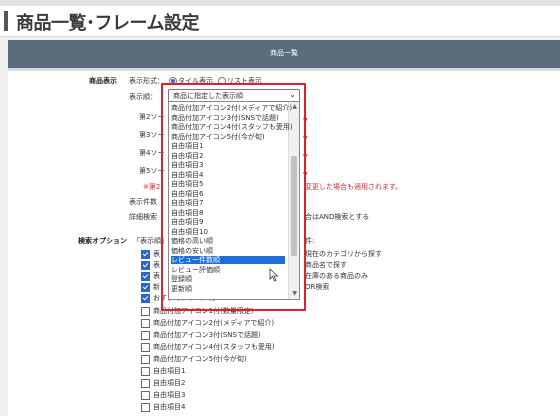 The height and width of the screenshot is (416, 560). Describe the element at coordinates (280, 21) in the screenshot. I see `title-bar: 商品一覧･フレーム設定` at that location.